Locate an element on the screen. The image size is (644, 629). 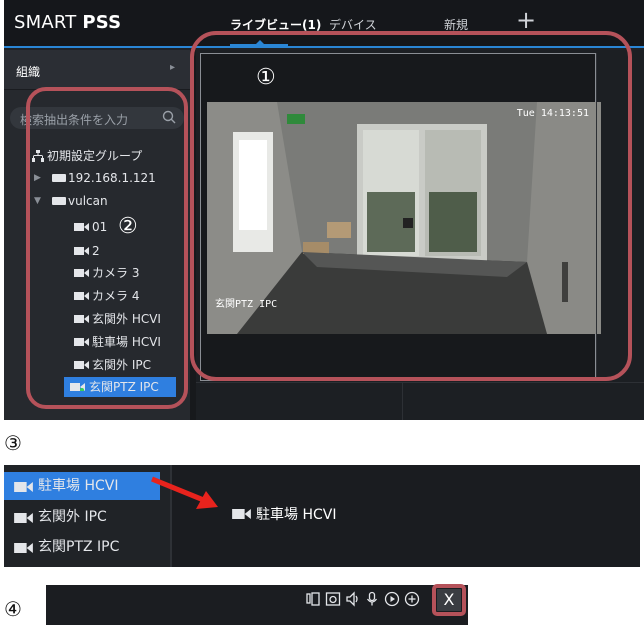
list-item-parking-hcvi: 駐車場 HCVI is located at coordinates (82, 486).